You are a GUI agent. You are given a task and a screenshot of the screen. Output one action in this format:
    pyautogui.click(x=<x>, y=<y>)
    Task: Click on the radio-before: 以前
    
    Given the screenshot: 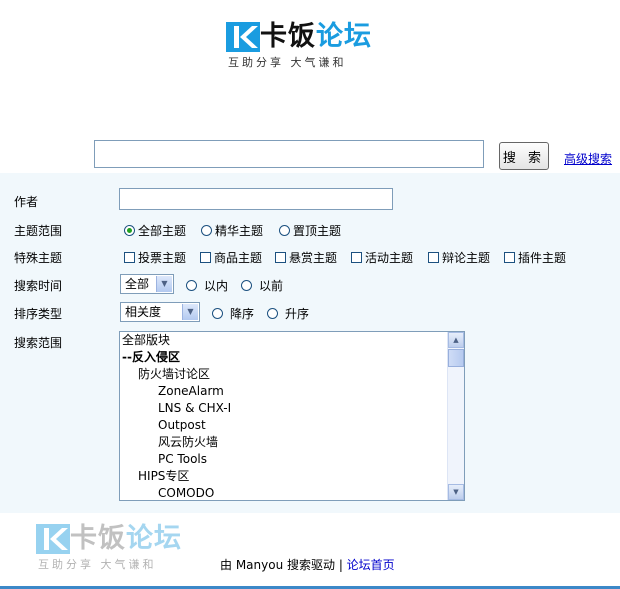 What is the action you would take?
    pyautogui.click(x=262, y=285)
    